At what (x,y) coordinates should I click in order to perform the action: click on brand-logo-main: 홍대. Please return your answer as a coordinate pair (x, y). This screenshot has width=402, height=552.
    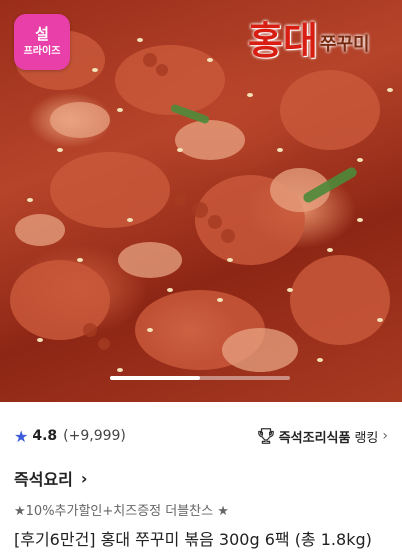
    Looking at the image, I should click on (283, 40).